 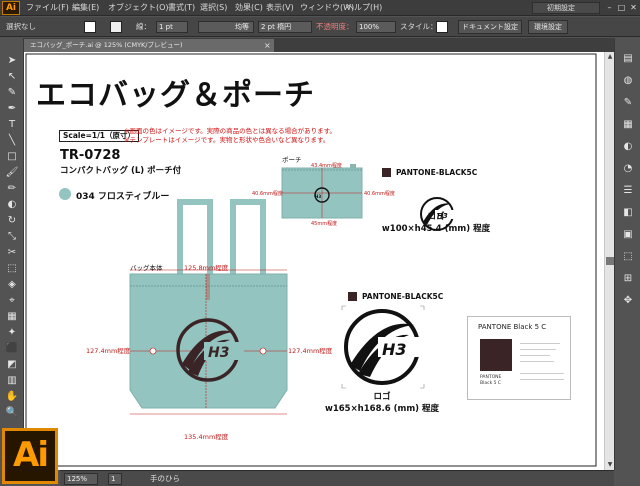 I want to click on tool-icon: ◐, so click(x=12, y=205).